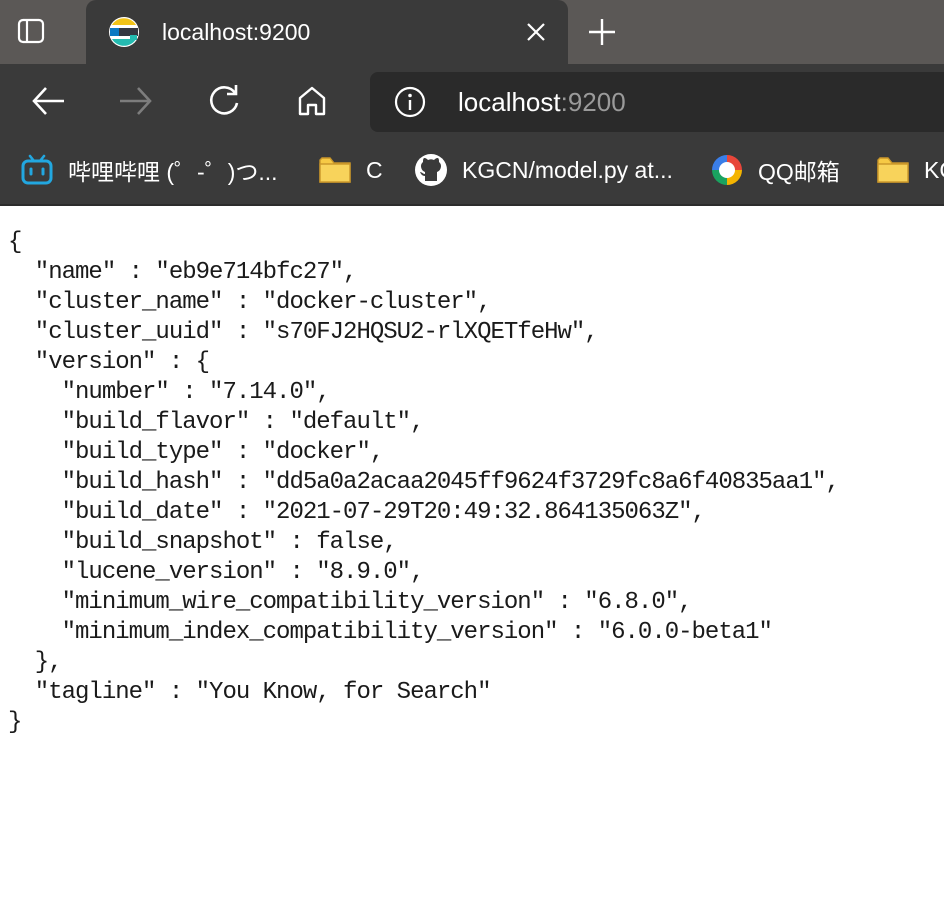 The image size is (944, 908). I want to click on qqmail-icon, so click(727, 170).